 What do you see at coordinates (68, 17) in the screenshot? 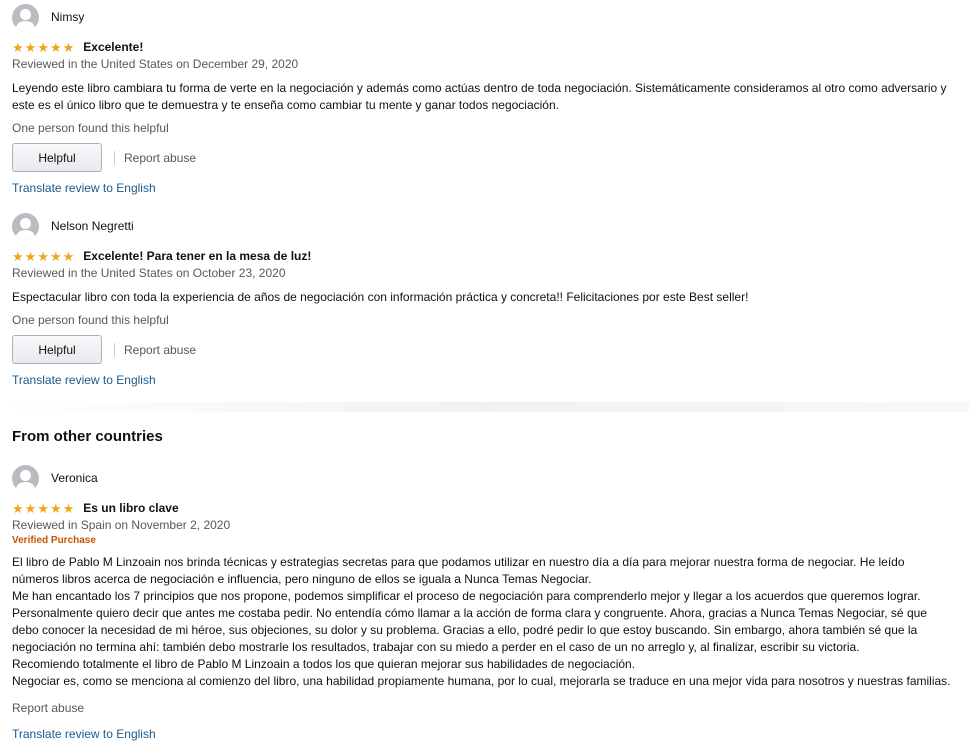
I see `reviewer-name: Nimsy` at bounding box center [68, 17].